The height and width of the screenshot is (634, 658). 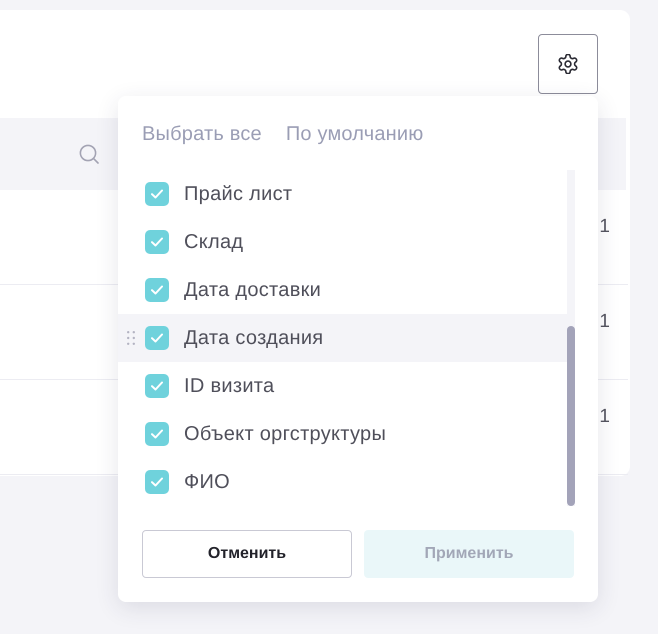 I want to click on settings-icon, so click(x=568, y=64).